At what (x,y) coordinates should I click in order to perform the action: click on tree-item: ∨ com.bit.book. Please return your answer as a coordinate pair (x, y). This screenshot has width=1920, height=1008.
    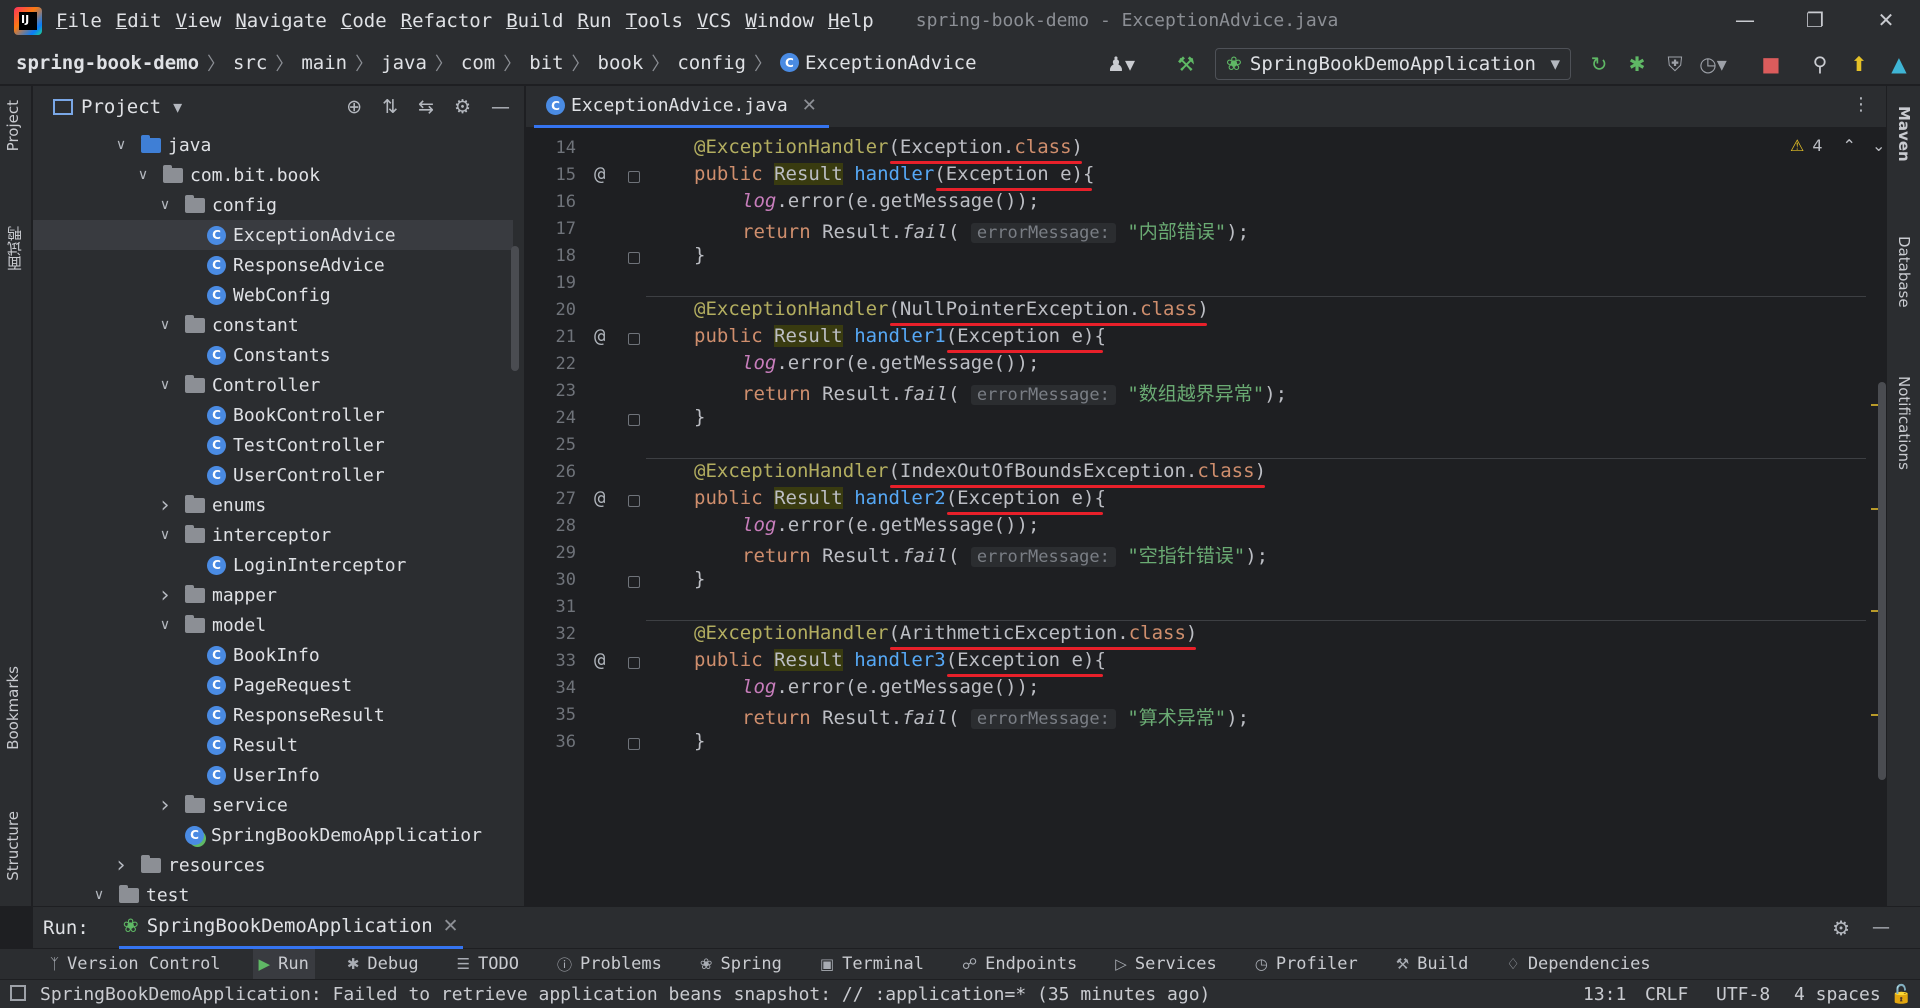
    Looking at the image, I should click on (273, 175).